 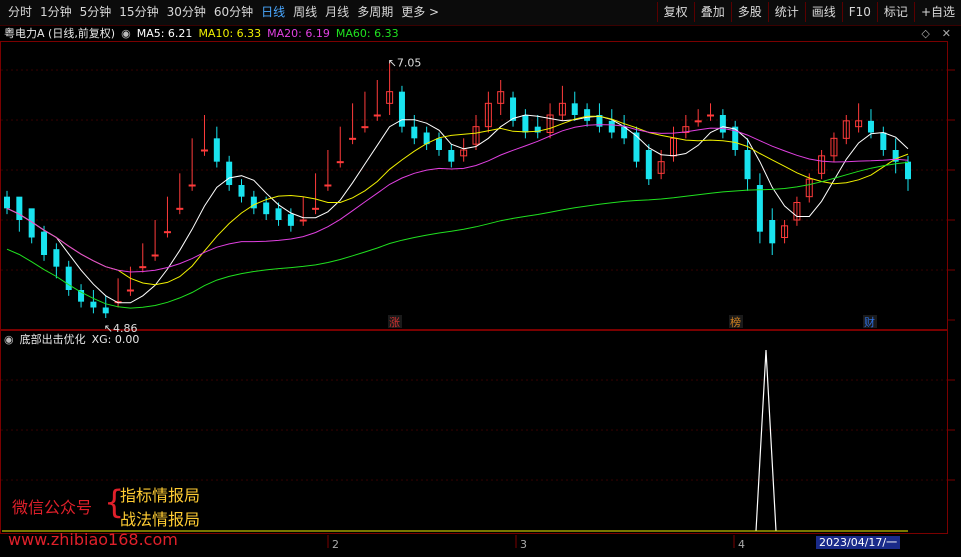 I want to click on marker-cai: 财, so click(x=869, y=322).